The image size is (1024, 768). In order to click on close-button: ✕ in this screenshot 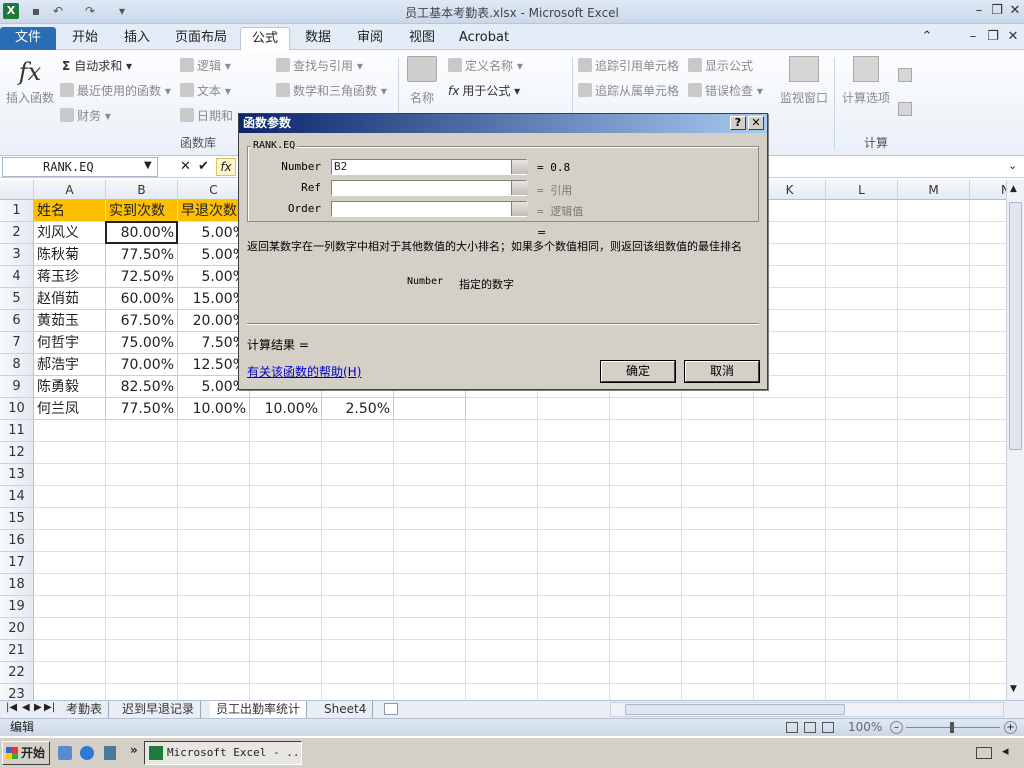, I will do `click(1015, 11)`.